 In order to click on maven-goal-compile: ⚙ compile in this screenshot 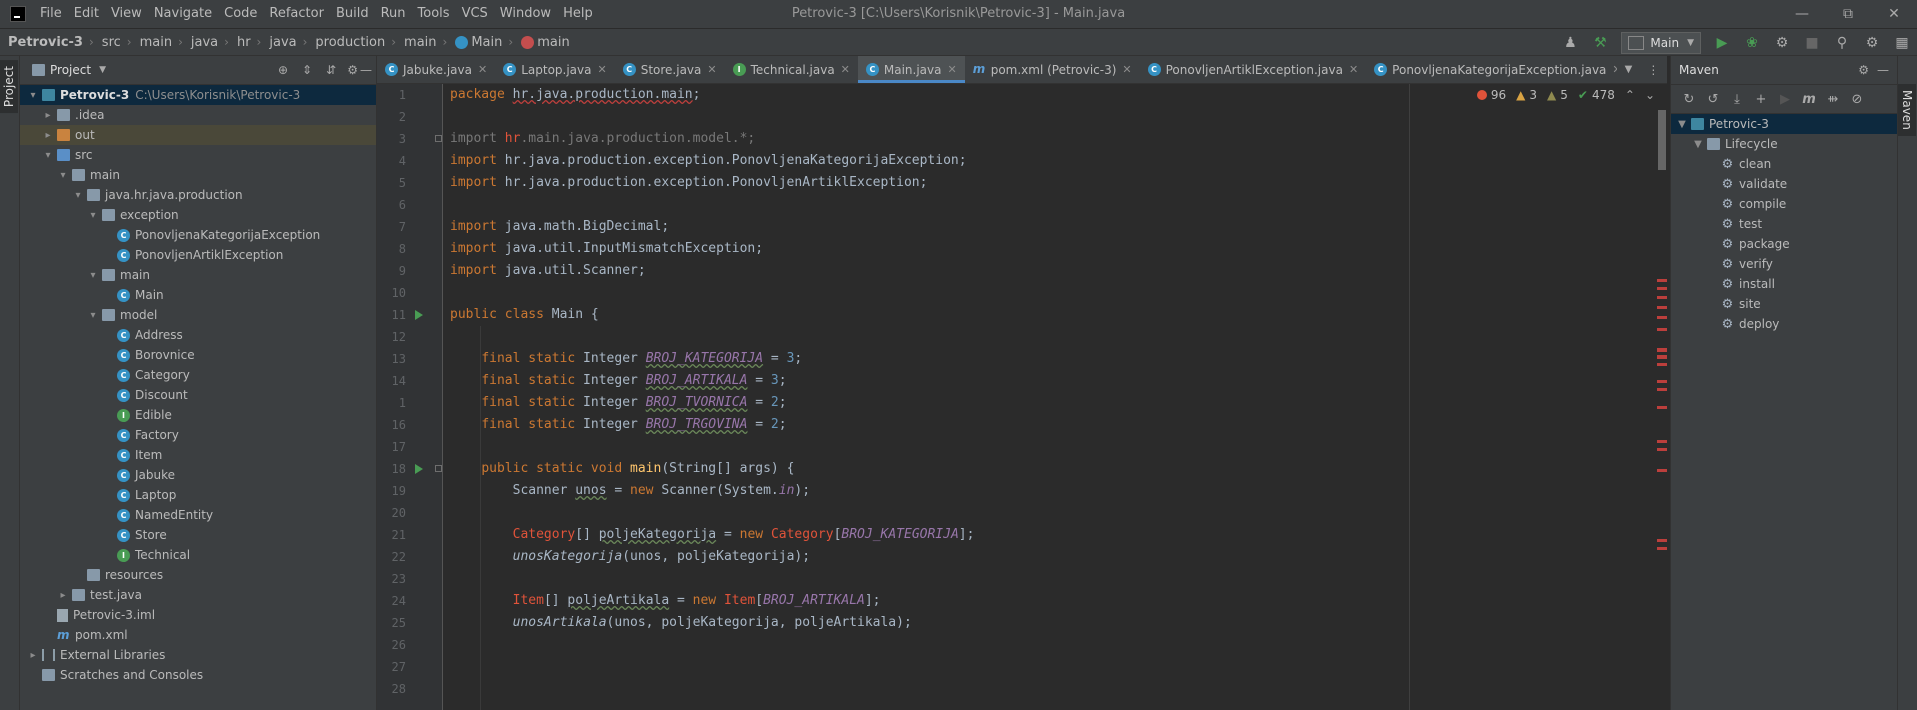, I will do `click(1784, 204)`.